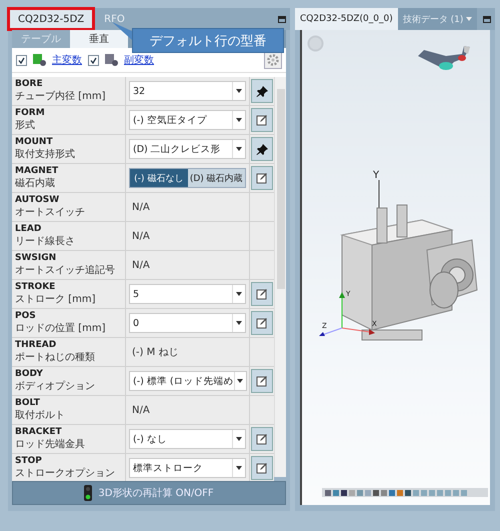  I want to click on parameter-name: 形式, so click(25, 125).